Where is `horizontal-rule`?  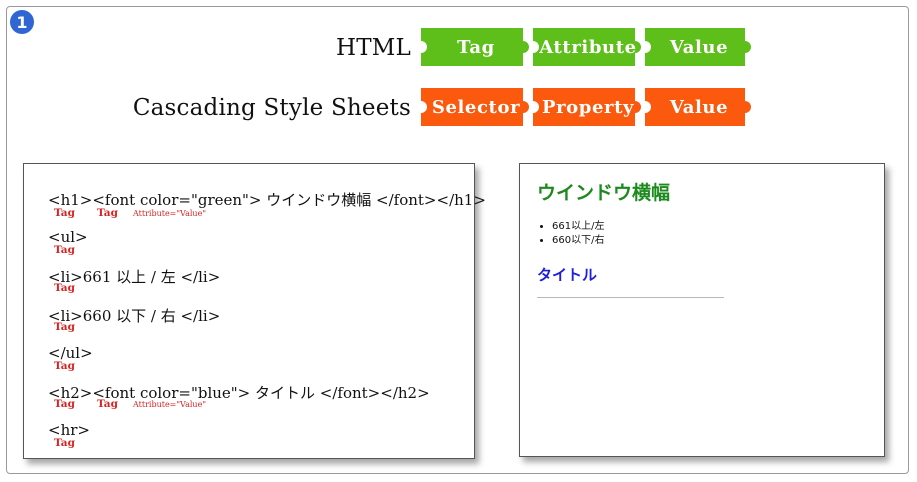 horizontal-rule is located at coordinates (630, 297).